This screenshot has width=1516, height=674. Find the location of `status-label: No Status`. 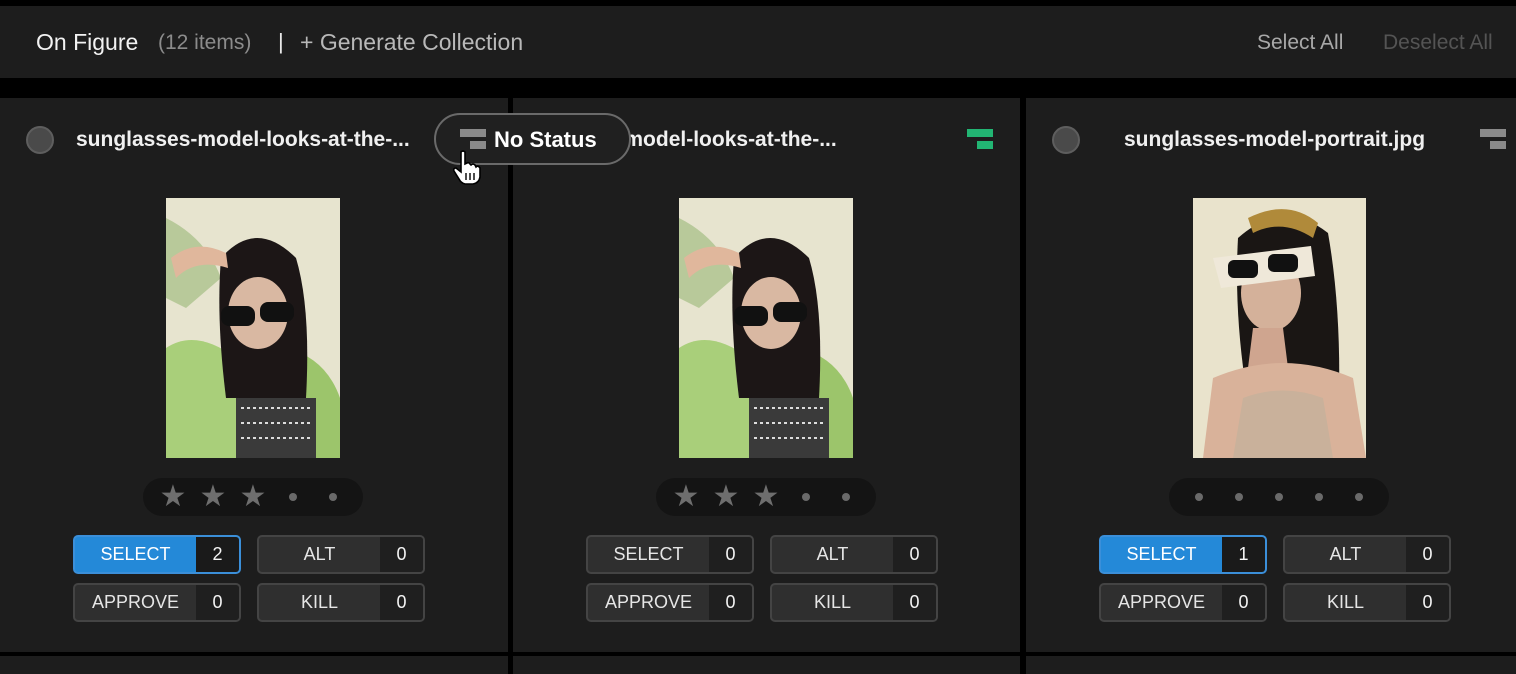

status-label: No Status is located at coordinates (545, 139).